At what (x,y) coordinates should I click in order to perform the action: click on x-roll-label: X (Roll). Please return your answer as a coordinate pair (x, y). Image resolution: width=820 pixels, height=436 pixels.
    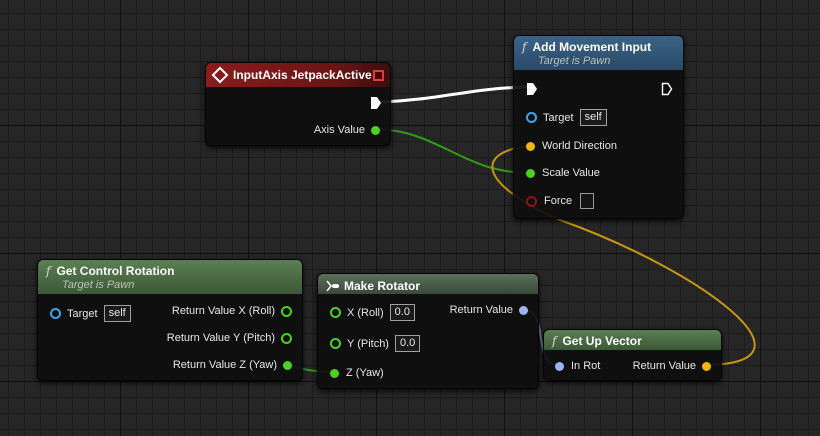
    Looking at the image, I should click on (365, 312).